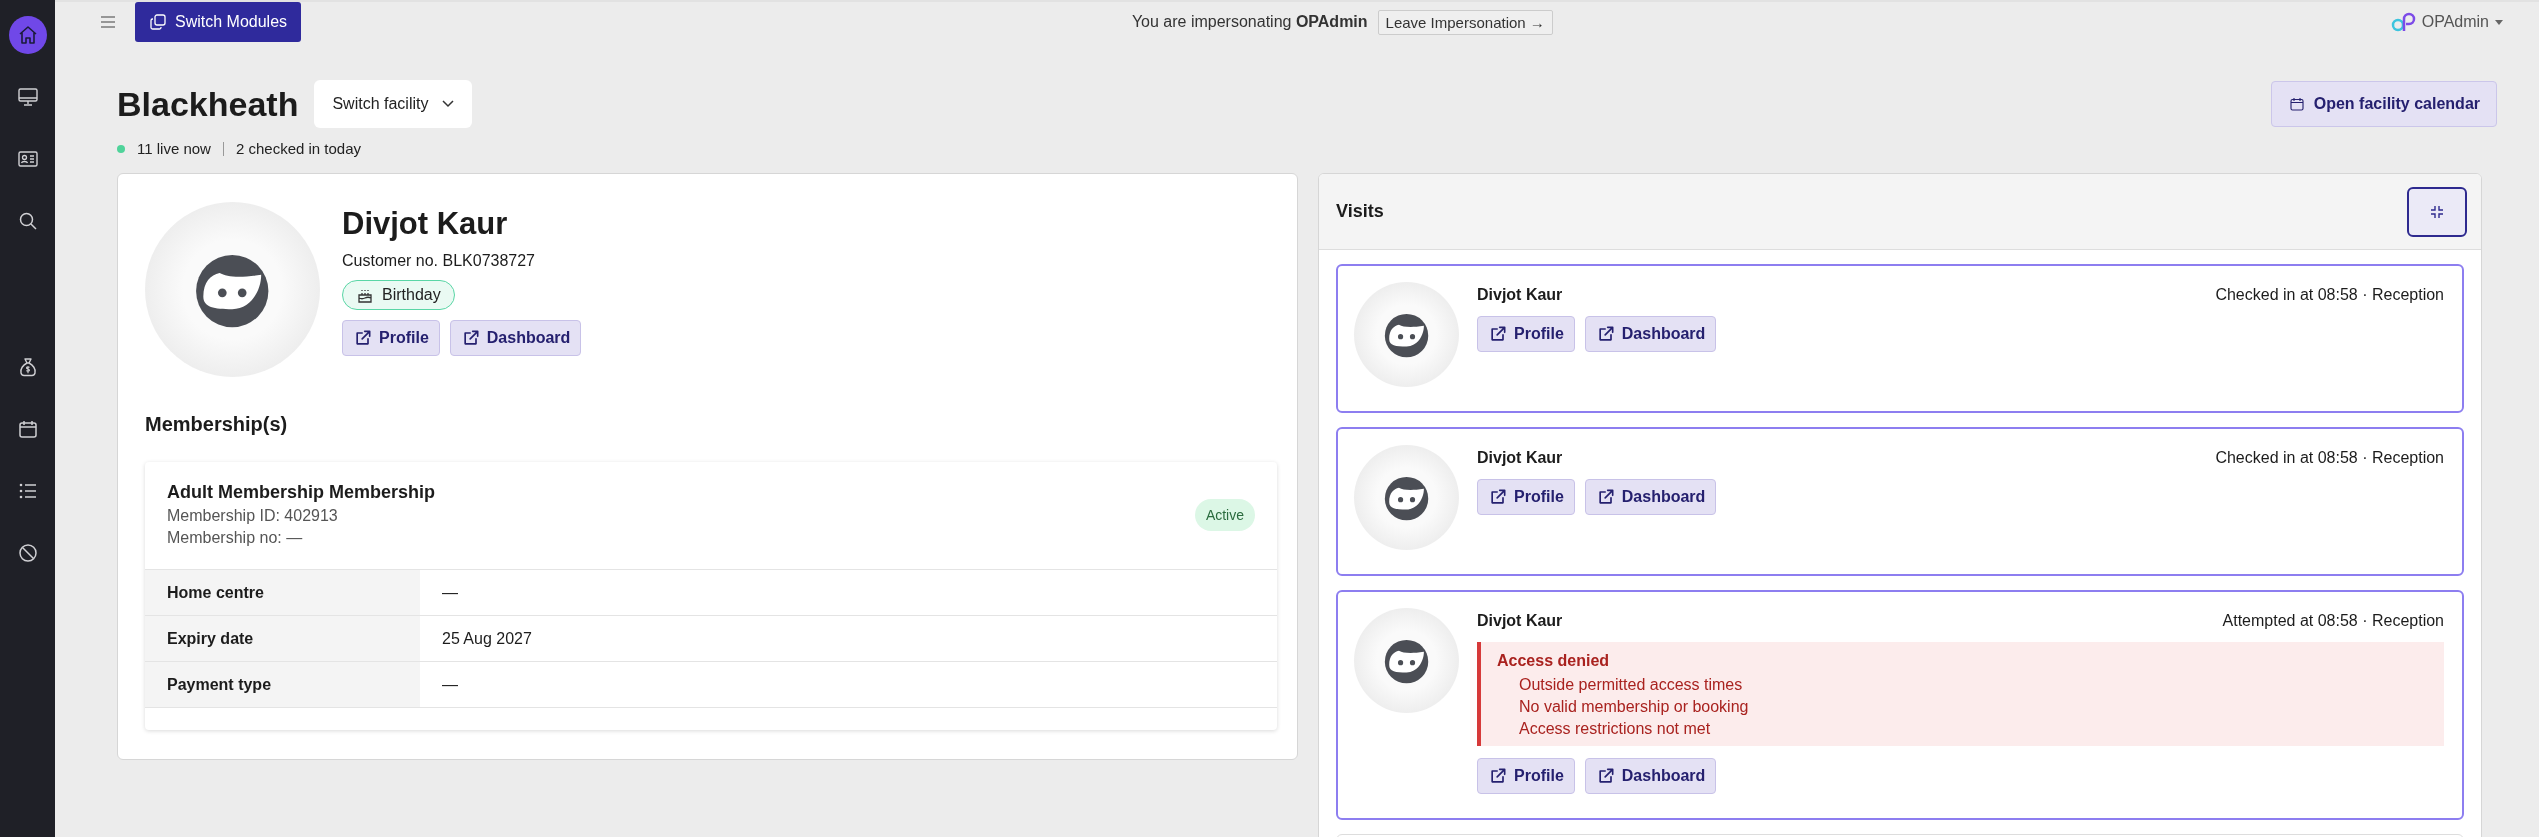 This screenshot has height=837, width=2539. What do you see at coordinates (2383, 104) in the screenshot?
I see `open-calendar-button: Open facility calendar` at bounding box center [2383, 104].